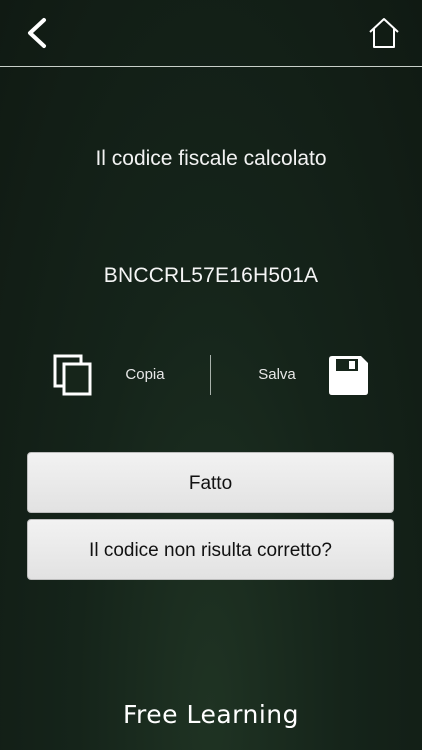 The image size is (422, 750). I want to click on actions-divider, so click(210, 375).